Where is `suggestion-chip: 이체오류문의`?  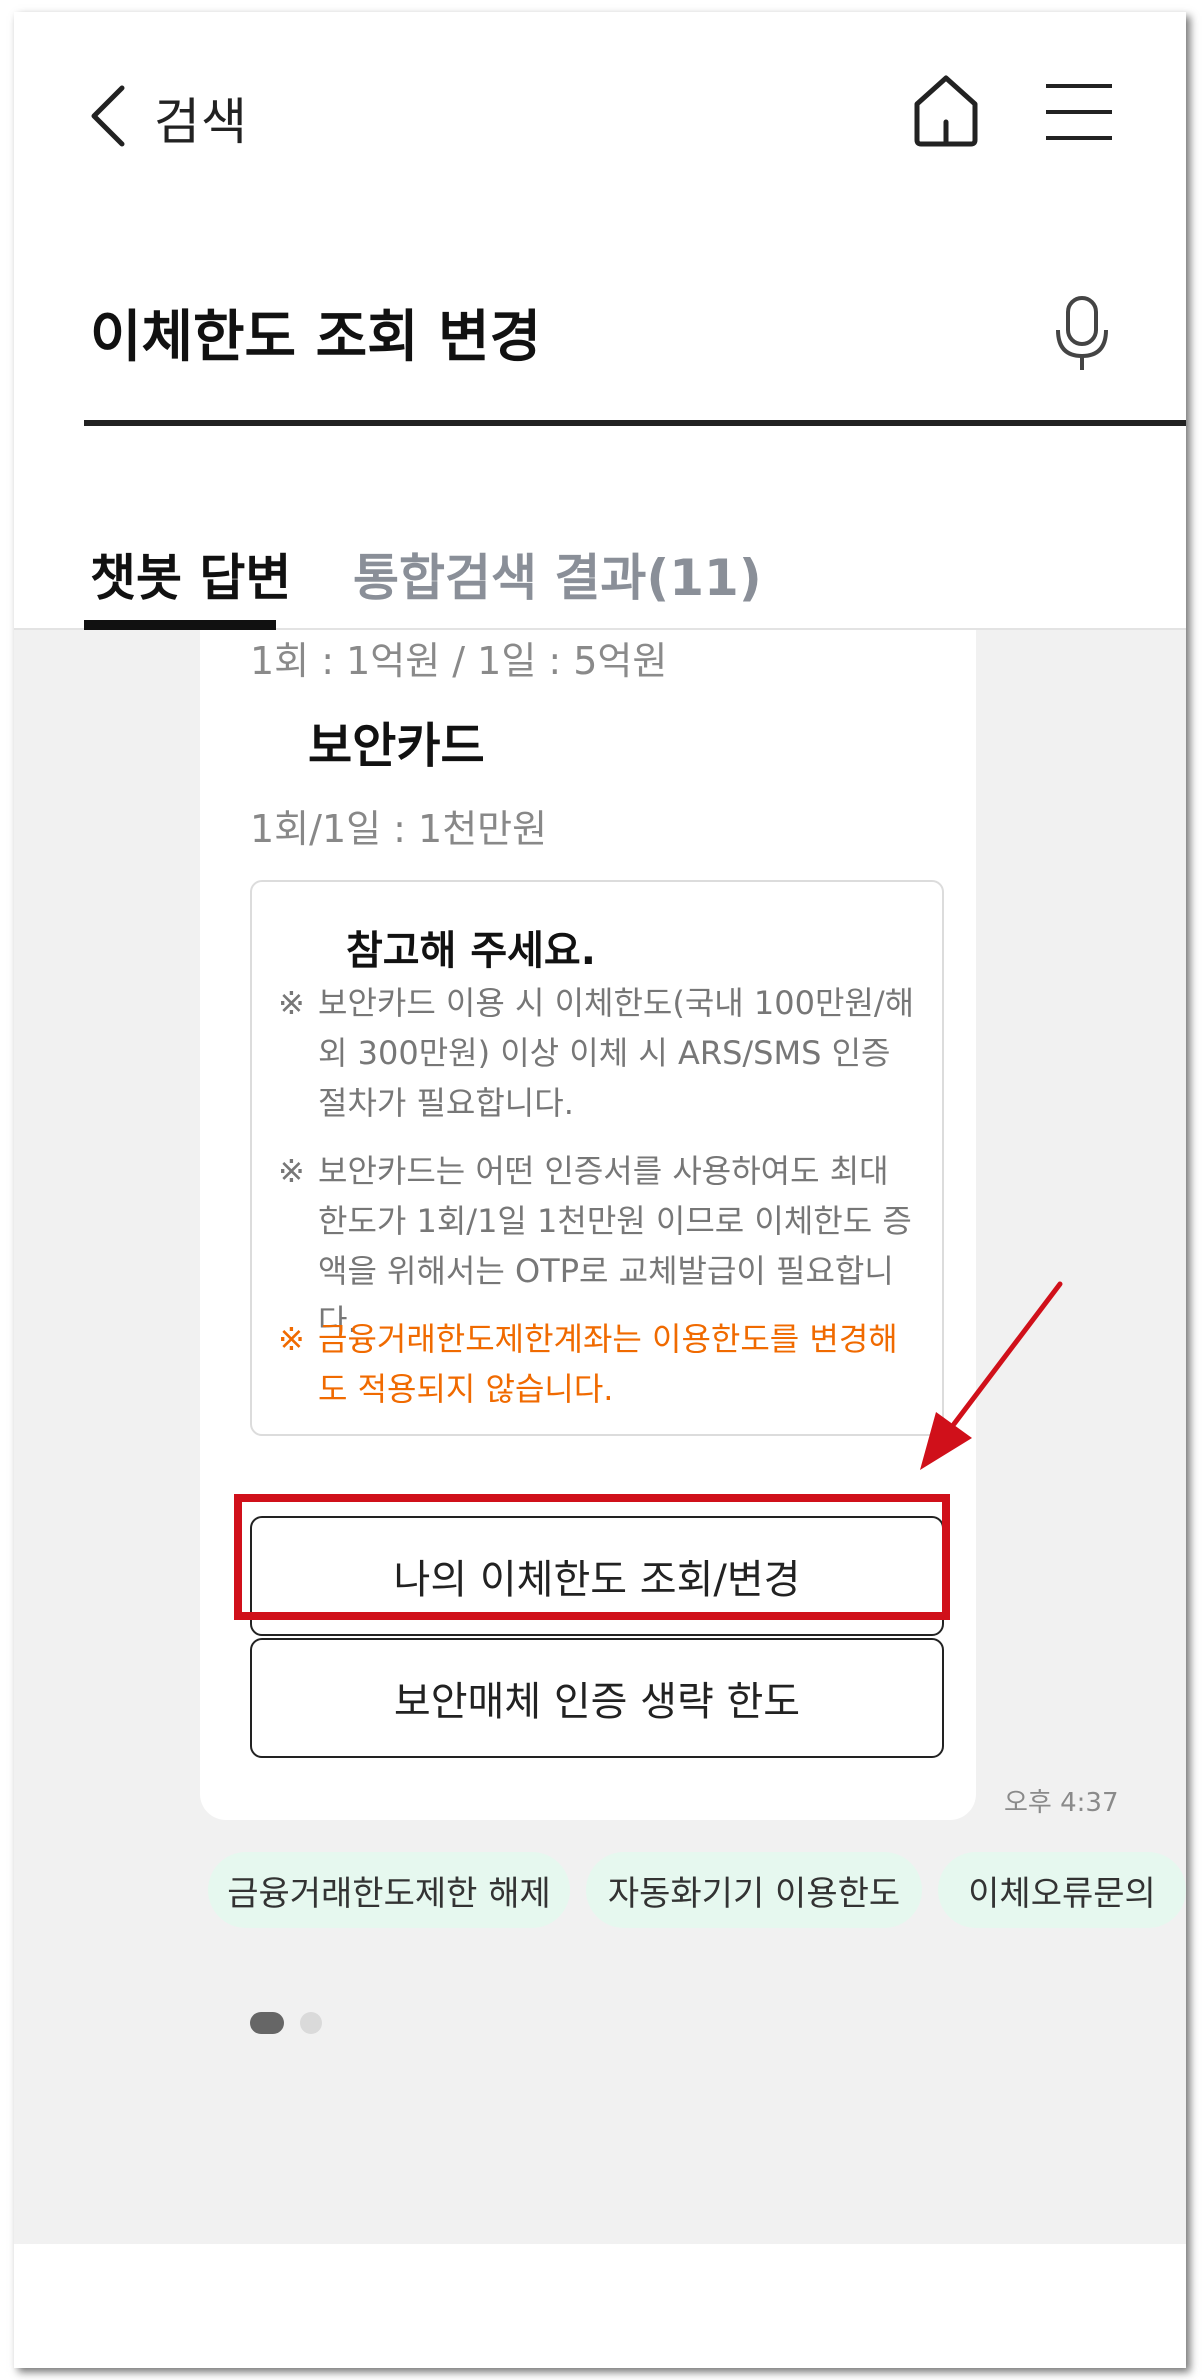
suggestion-chip: 이체오류문의 is located at coordinates (1062, 1890).